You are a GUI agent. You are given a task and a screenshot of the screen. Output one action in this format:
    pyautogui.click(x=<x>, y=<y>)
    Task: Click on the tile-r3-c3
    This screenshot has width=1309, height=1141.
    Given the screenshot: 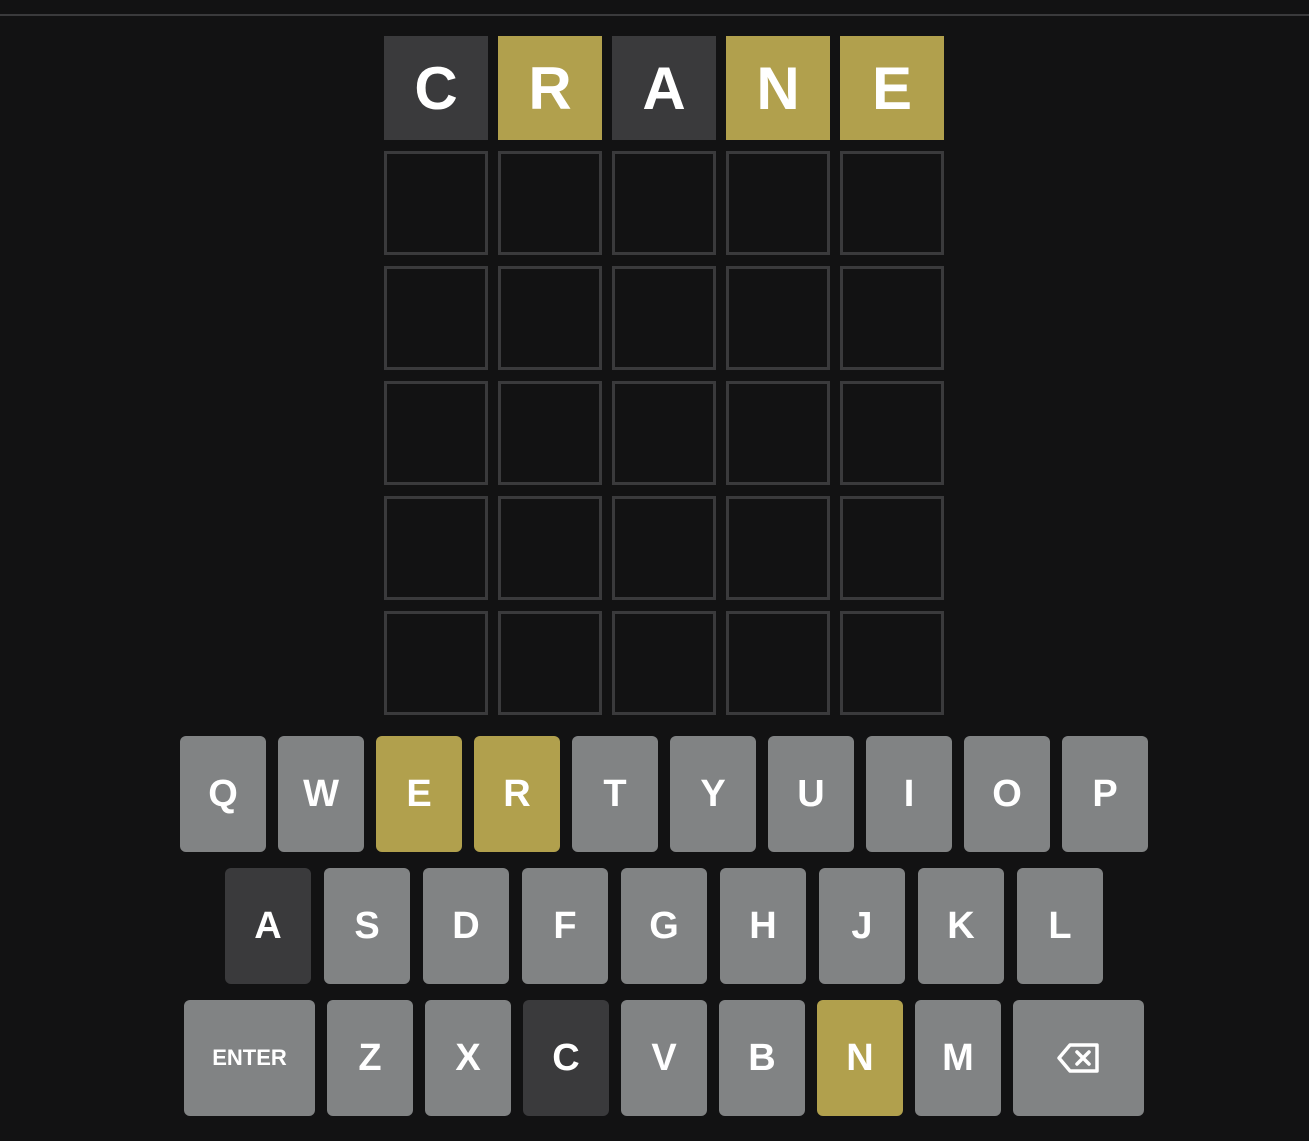 What is the action you would take?
    pyautogui.click(x=664, y=318)
    